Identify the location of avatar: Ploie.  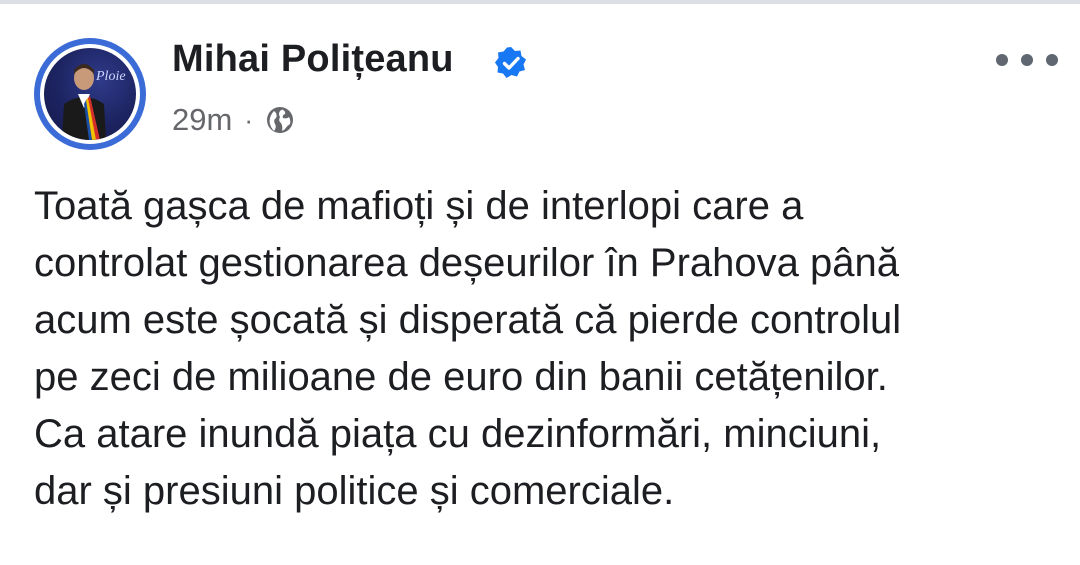
(90, 94).